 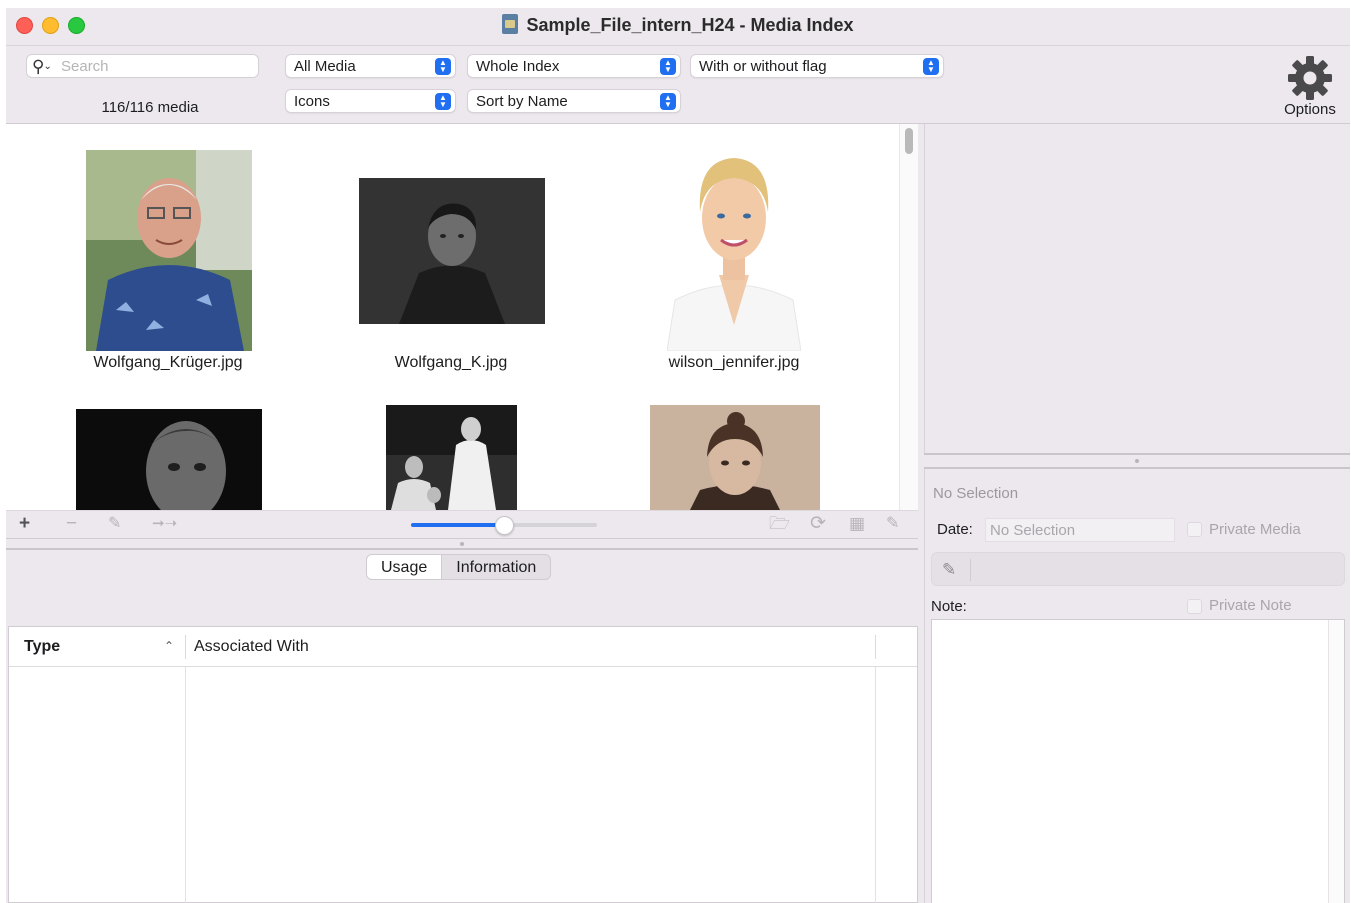 What do you see at coordinates (1310, 109) in the screenshot?
I see `options-label: Options` at bounding box center [1310, 109].